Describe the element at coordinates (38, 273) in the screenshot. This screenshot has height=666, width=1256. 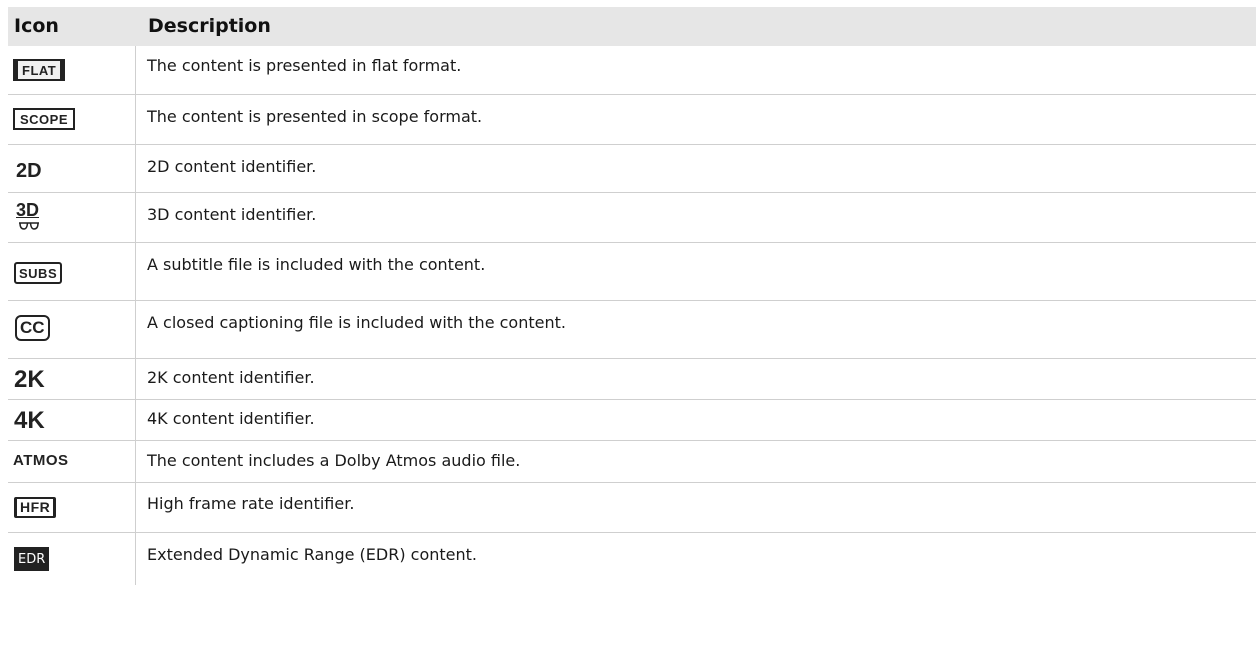
I see `subtitles-icon: SUBS` at that location.